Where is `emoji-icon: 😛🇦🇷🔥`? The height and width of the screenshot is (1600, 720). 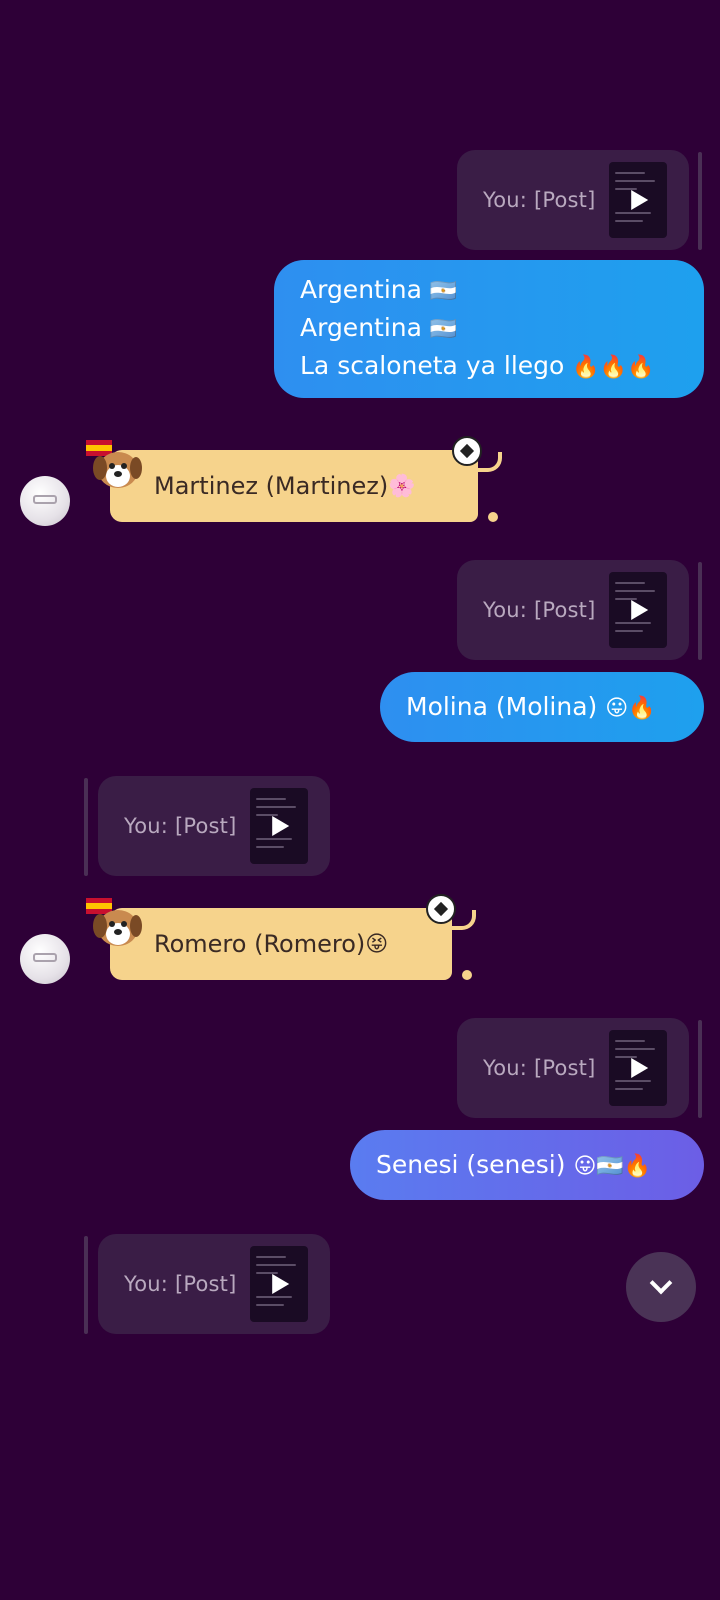 emoji-icon: 😛🇦🇷🔥 is located at coordinates (612, 1166).